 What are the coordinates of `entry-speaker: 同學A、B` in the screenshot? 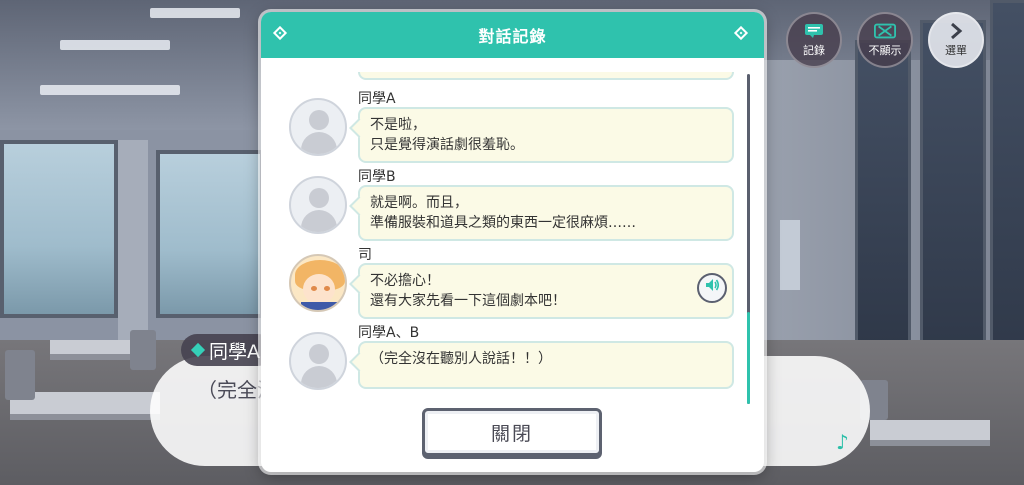 It's located at (389, 333).